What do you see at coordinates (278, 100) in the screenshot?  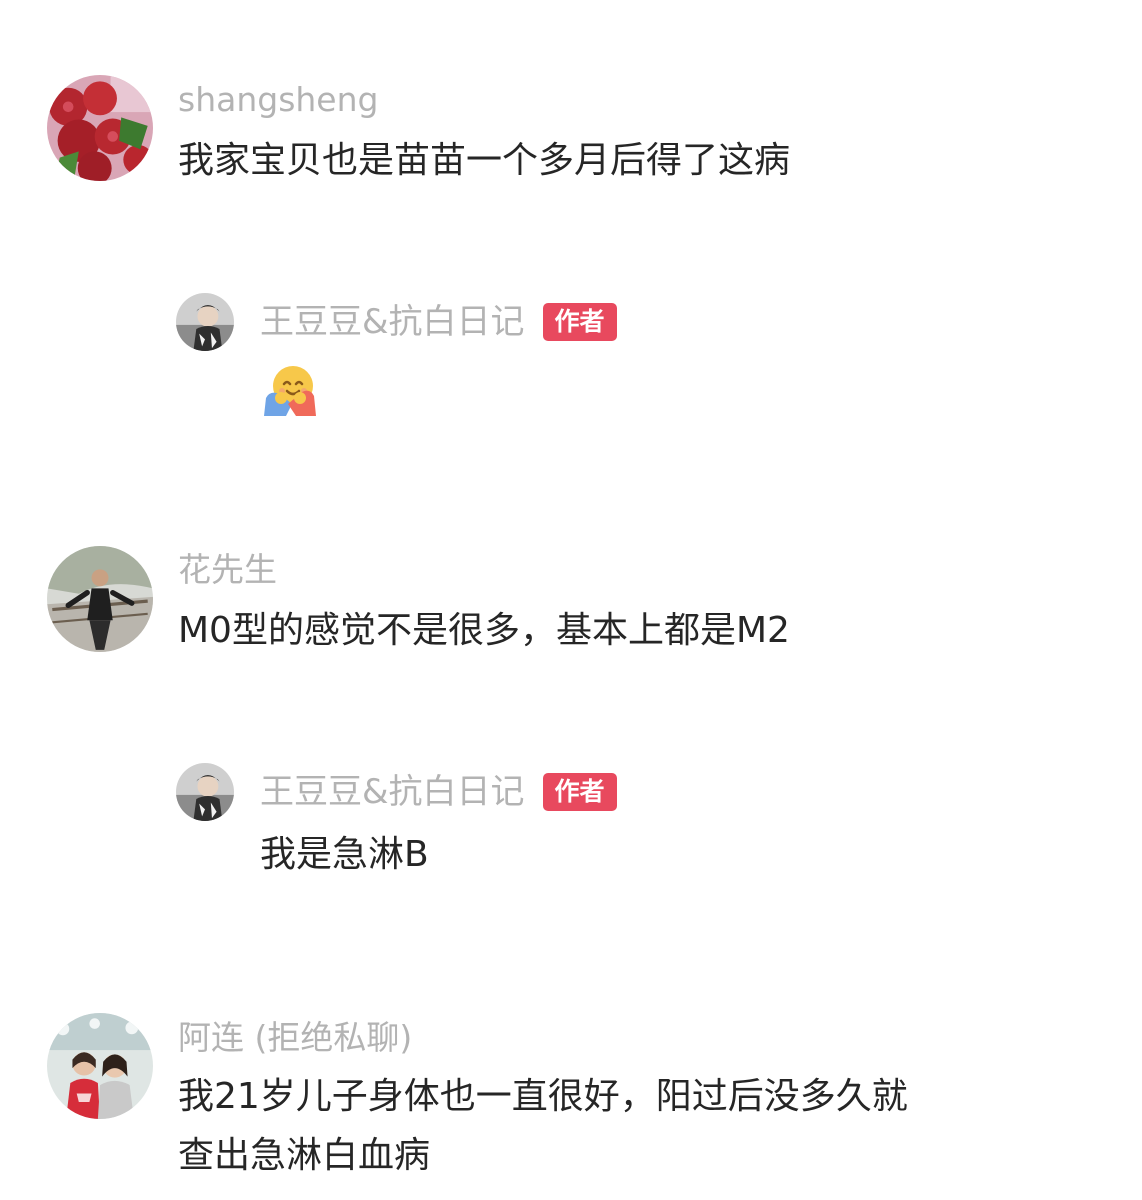 I see `comment-author-name: shangsheng` at bounding box center [278, 100].